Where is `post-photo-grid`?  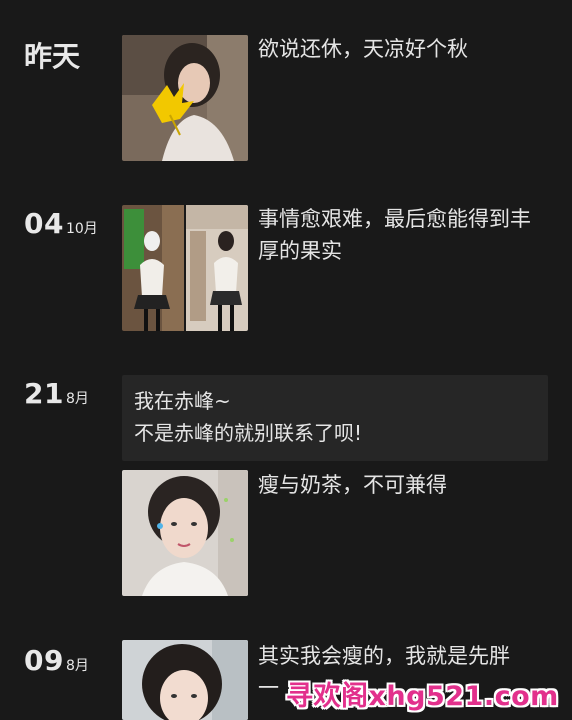
post-photo-grid is located at coordinates (185, 268).